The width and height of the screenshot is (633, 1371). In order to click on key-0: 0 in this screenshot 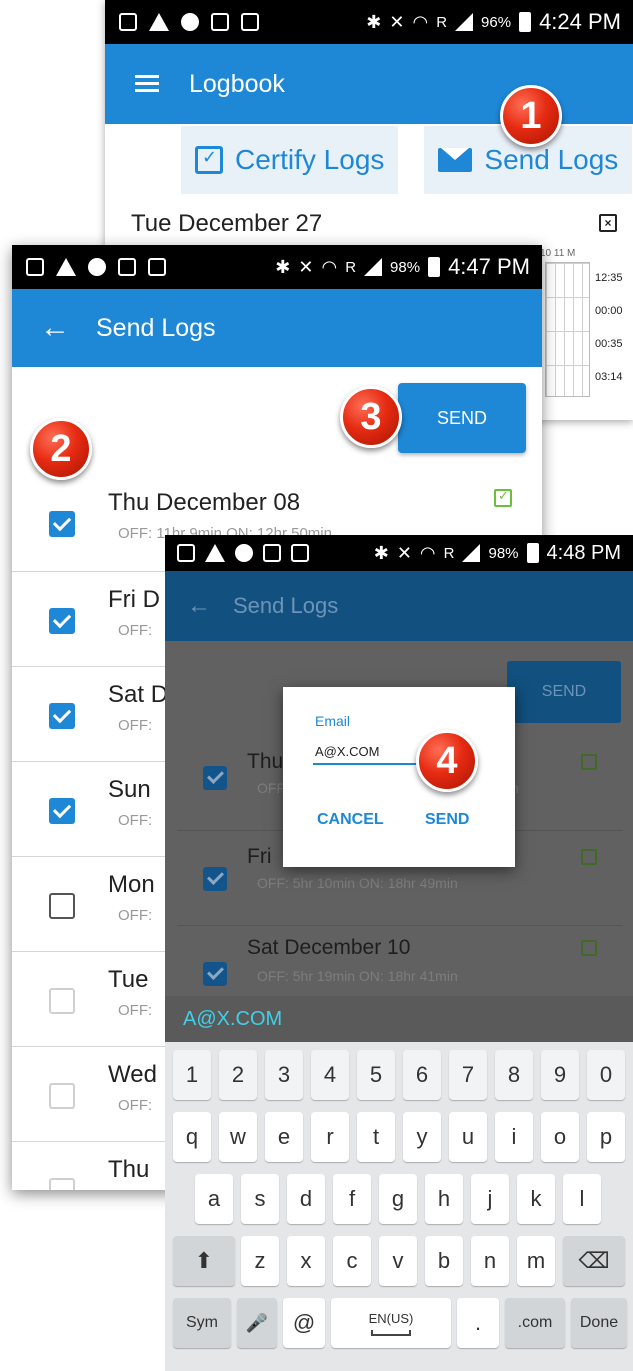, I will do `click(606, 1075)`.